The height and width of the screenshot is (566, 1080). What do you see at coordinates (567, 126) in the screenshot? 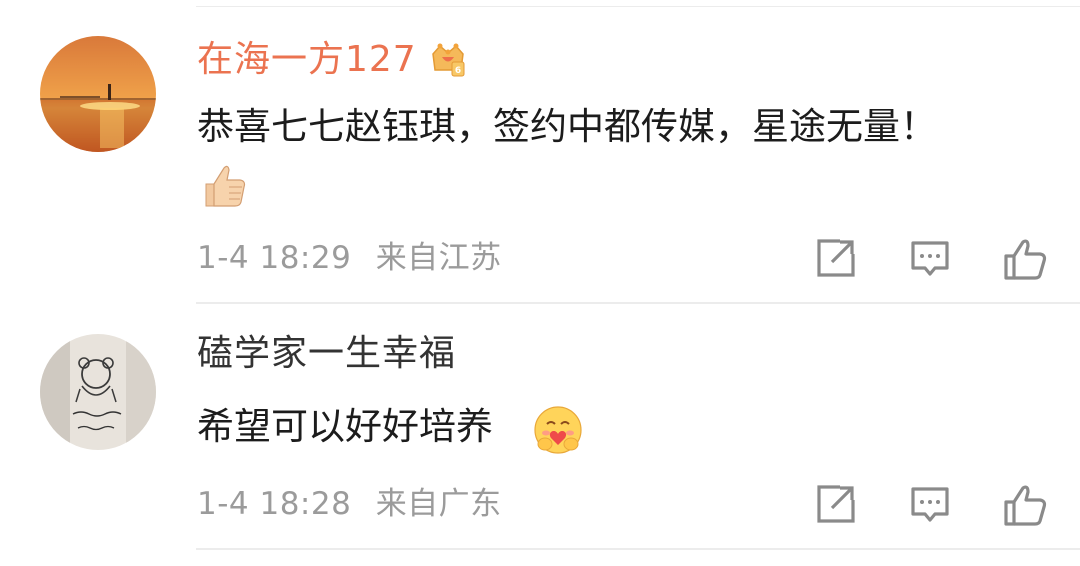
I see `comment-text: 恭喜七七赵钰琪，签约中都传媒，星途无量！` at bounding box center [567, 126].